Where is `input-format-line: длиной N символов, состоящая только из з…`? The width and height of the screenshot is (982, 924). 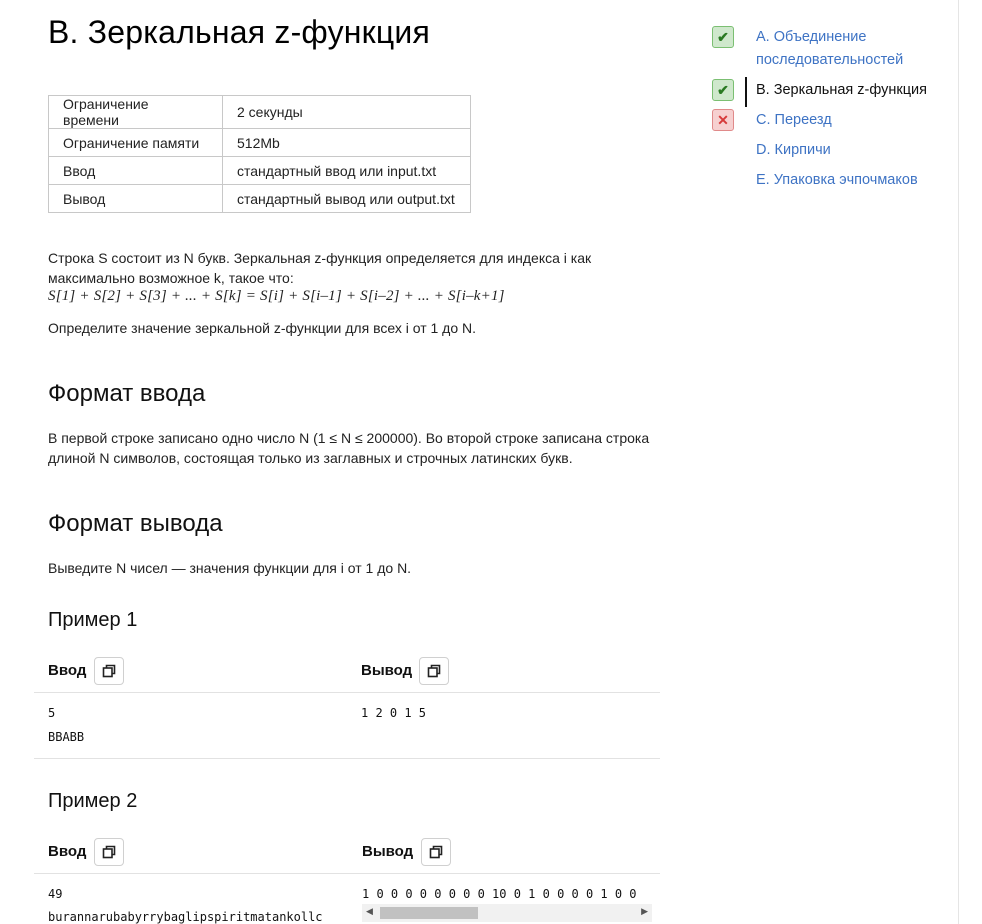 input-format-line: длиной N символов, состоящая только из з… is located at coordinates (310, 458).